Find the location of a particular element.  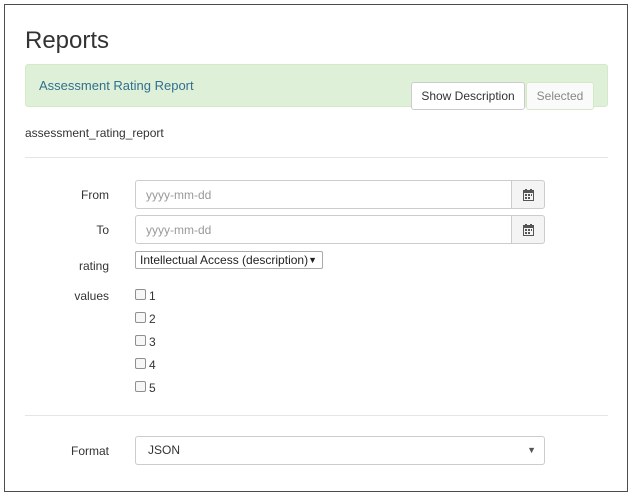

rating-select: Intellectual Access (description) ▼ is located at coordinates (229, 260).